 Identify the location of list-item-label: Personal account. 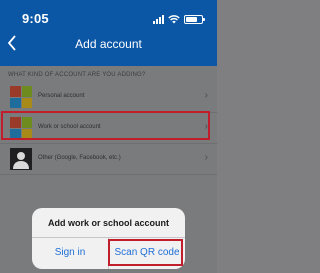
(61, 96).